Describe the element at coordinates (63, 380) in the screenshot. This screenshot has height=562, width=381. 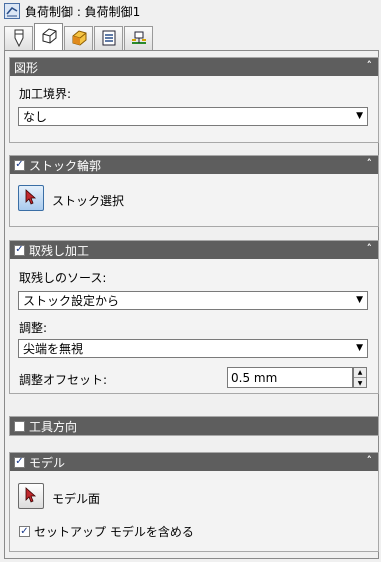
I see `adjust-offset-label: 調整オフセット:` at that location.